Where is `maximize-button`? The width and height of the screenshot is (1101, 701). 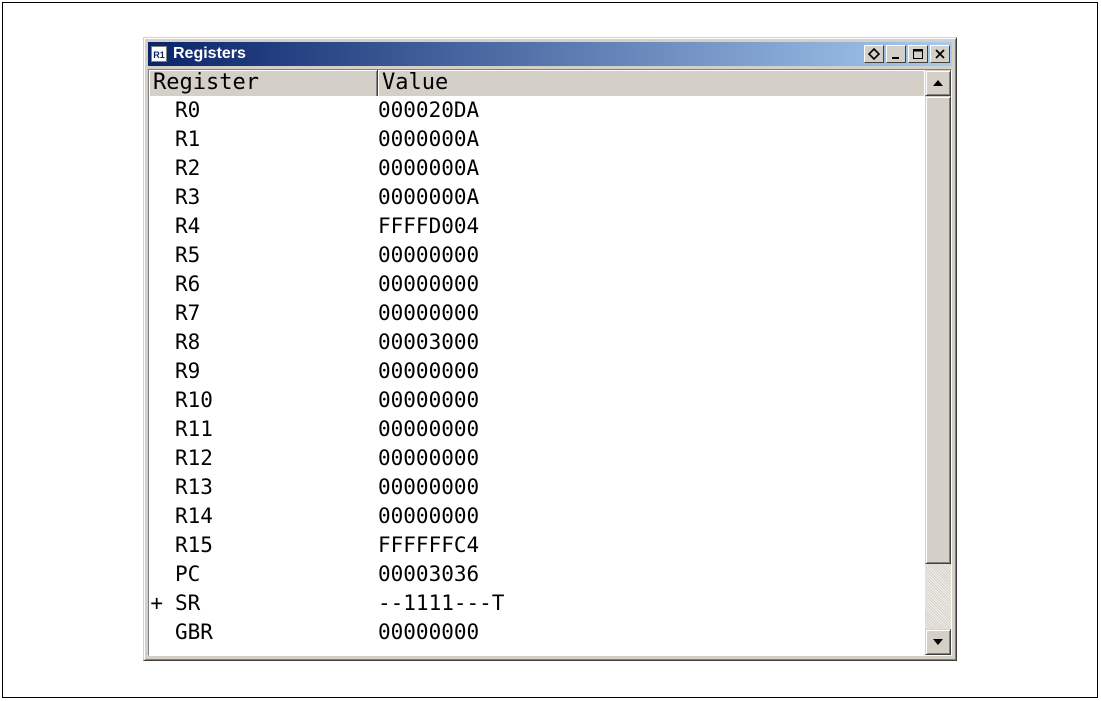 maximize-button is located at coordinates (918, 54).